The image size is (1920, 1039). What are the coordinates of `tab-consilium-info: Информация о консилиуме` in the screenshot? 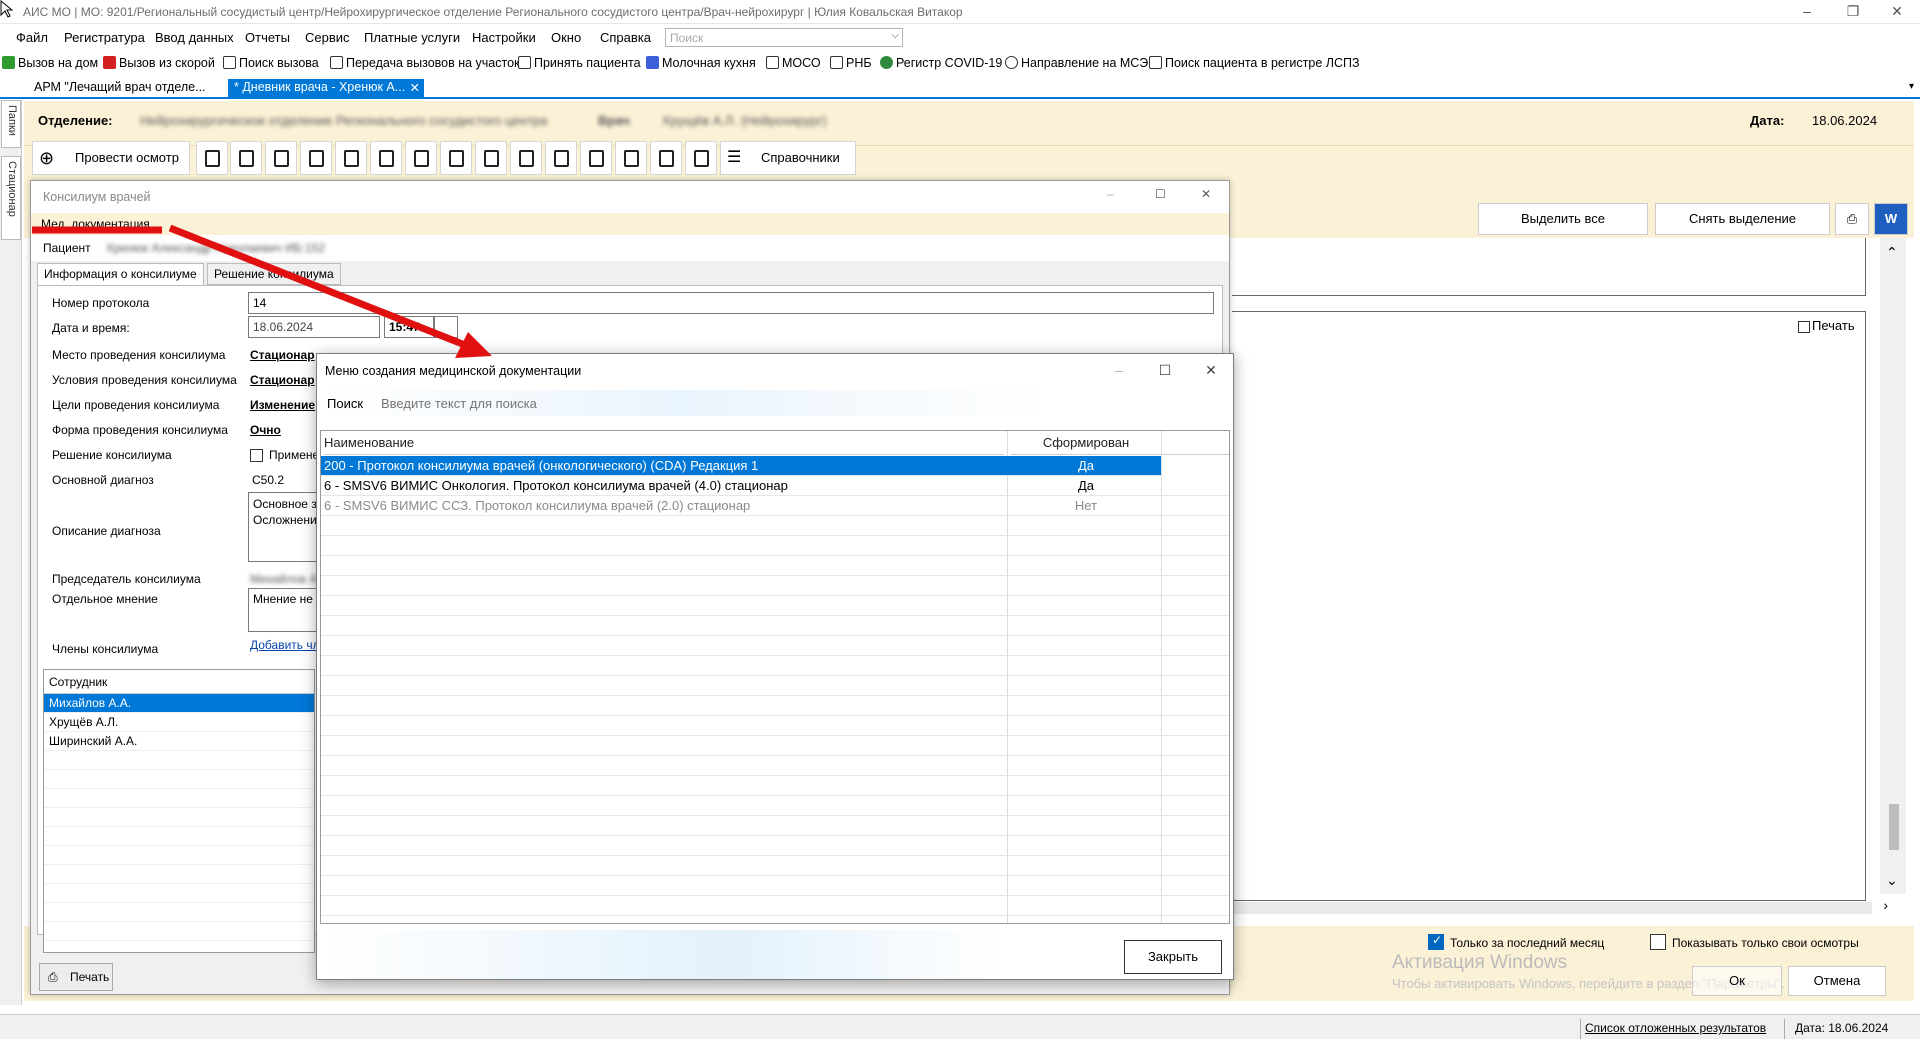 It's located at (120, 275).